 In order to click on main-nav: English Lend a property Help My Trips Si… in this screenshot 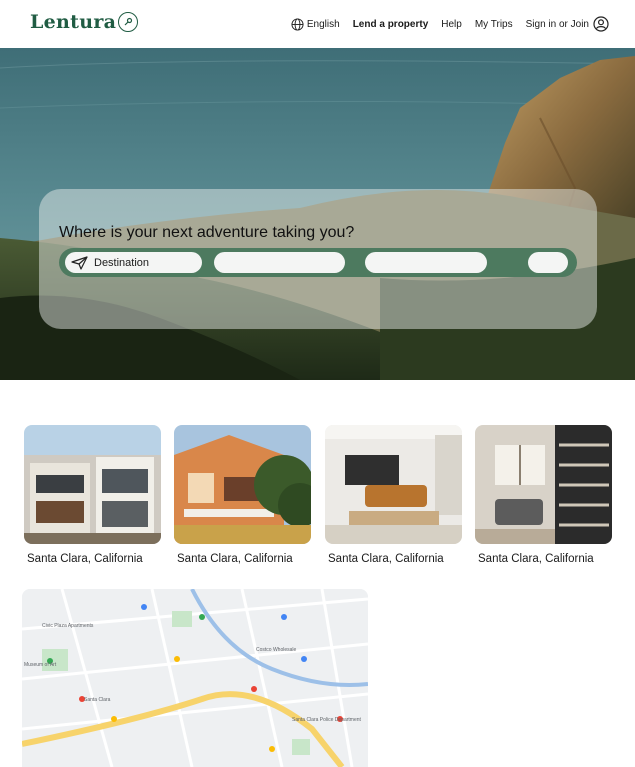, I will do `click(443, 24)`.